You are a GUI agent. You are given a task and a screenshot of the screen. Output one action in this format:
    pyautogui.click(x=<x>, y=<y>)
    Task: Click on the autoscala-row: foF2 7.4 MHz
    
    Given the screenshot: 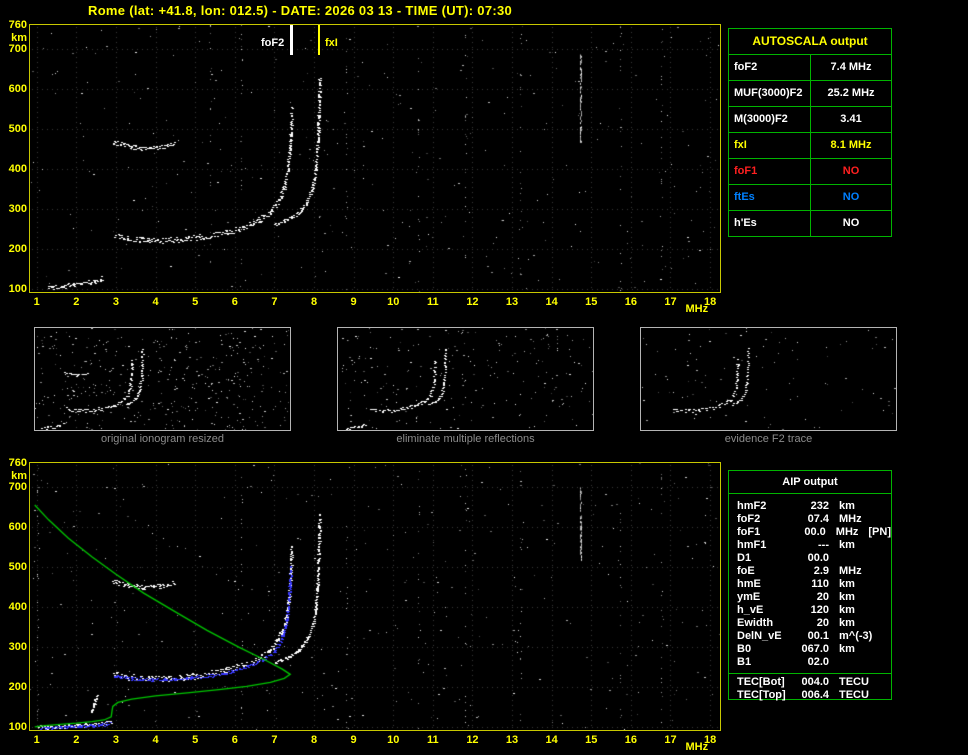 What is the action you would take?
    pyautogui.click(x=810, y=68)
    